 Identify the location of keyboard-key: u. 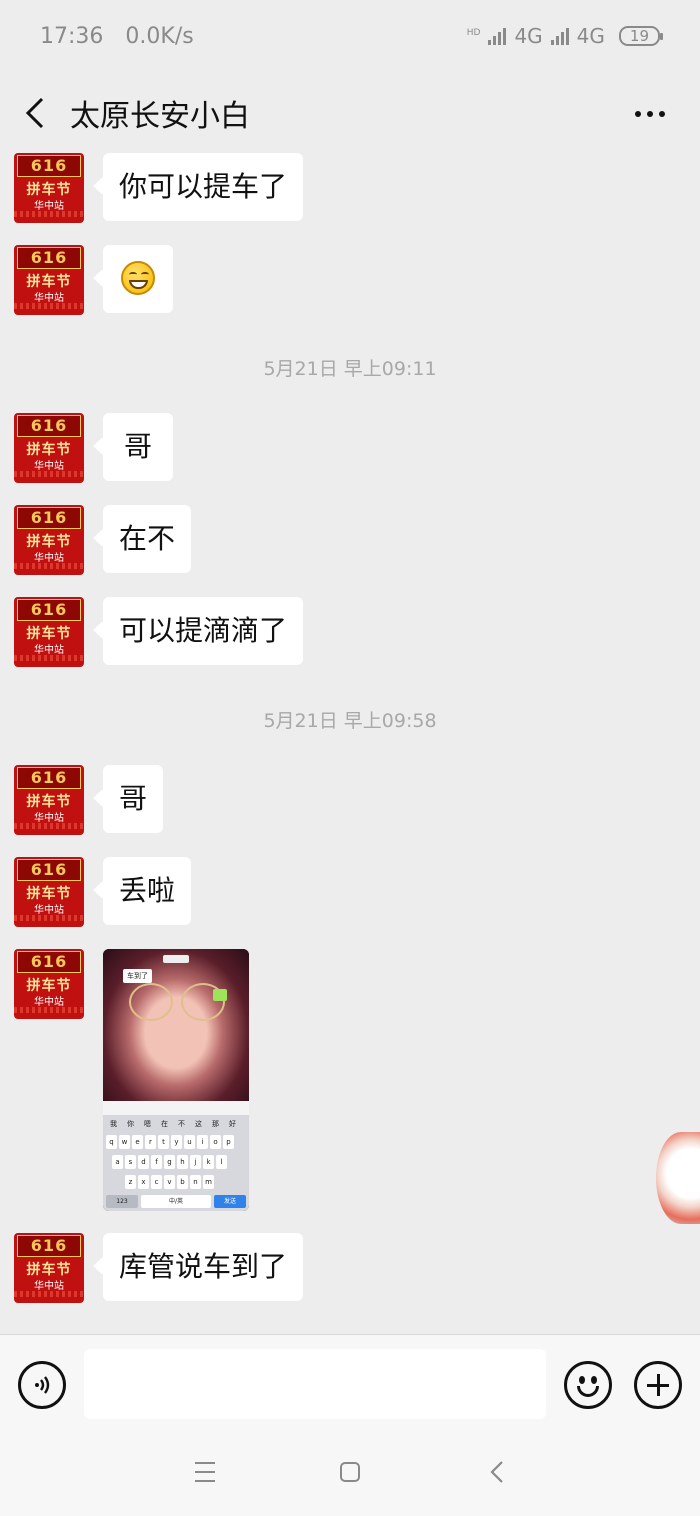
(189, 1142).